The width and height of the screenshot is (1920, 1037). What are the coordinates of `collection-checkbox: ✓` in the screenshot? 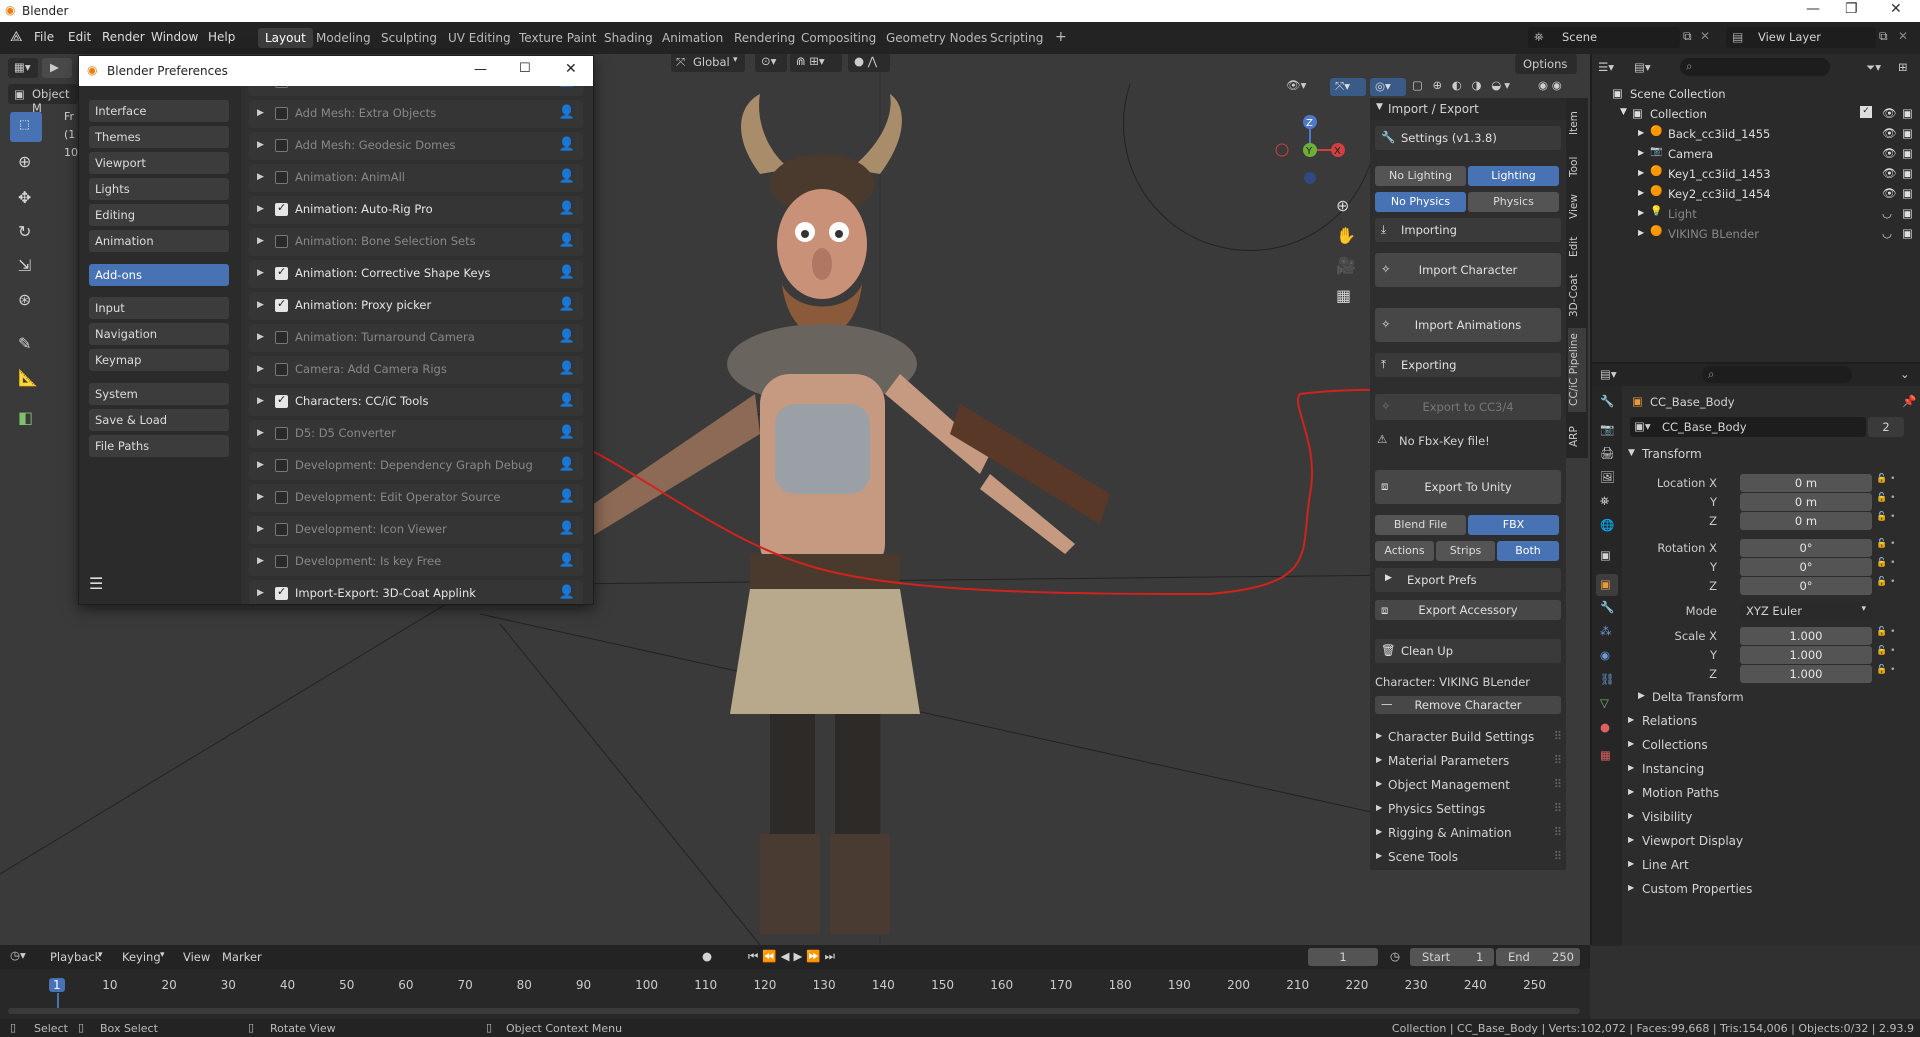 It's located at (1866, 112).